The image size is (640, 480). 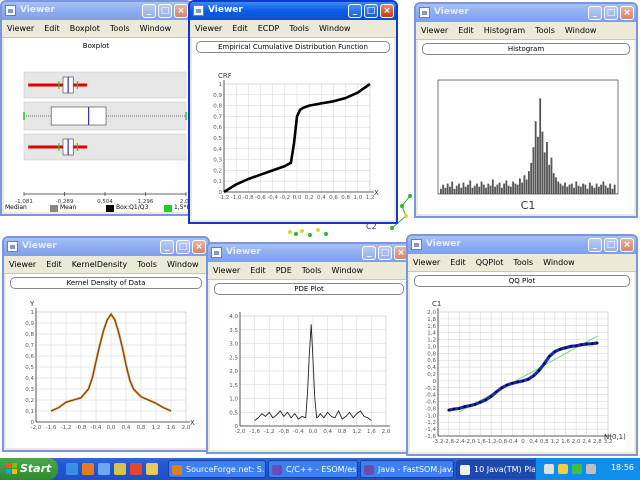 What do you see at coordinates (431, 341) in the screenshot?
I see `y-tick-label: 1,2` at bounding box center [431, 341].